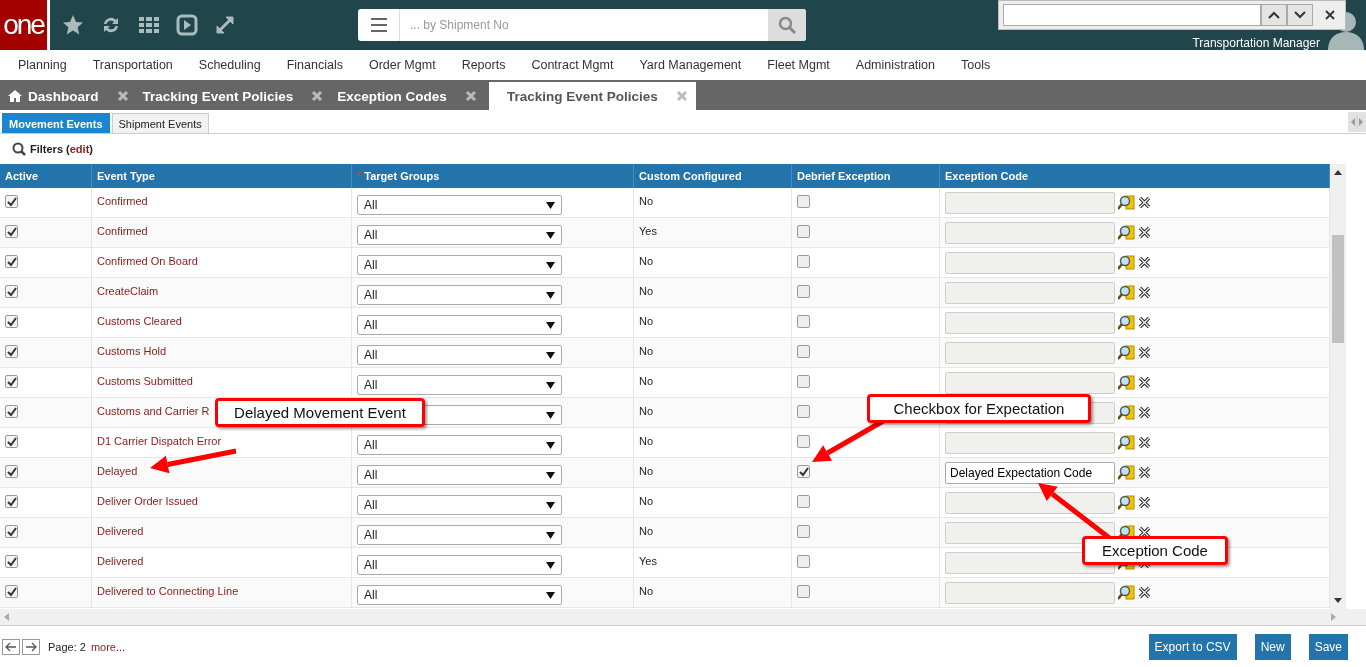  Describe the element at coordinates (61, 149) in the screenshot. I see `filters-label: Filters (edit)` at that location.